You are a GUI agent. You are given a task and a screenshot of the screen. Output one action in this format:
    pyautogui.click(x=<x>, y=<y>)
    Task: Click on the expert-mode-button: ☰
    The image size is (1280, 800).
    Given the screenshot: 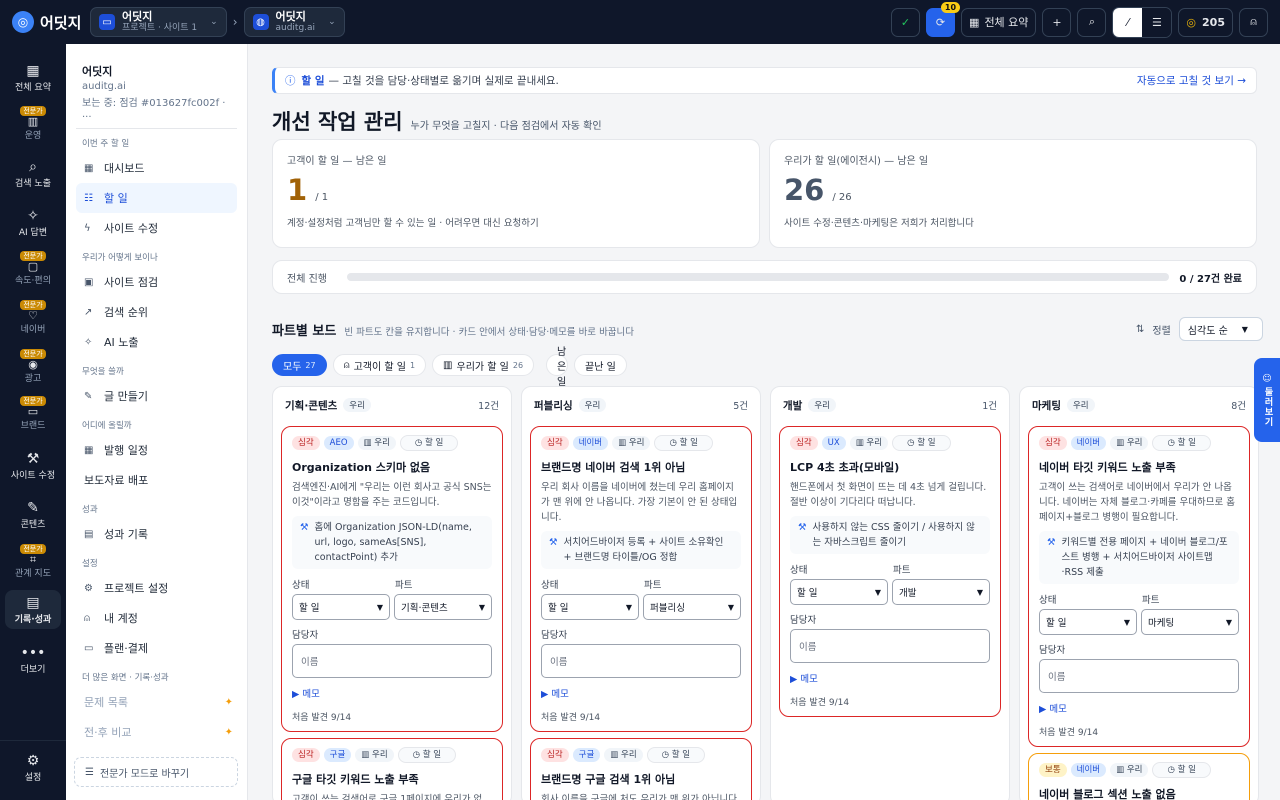 What is the action you would take?
    pyautogui.click(x=1157, y=22)
    